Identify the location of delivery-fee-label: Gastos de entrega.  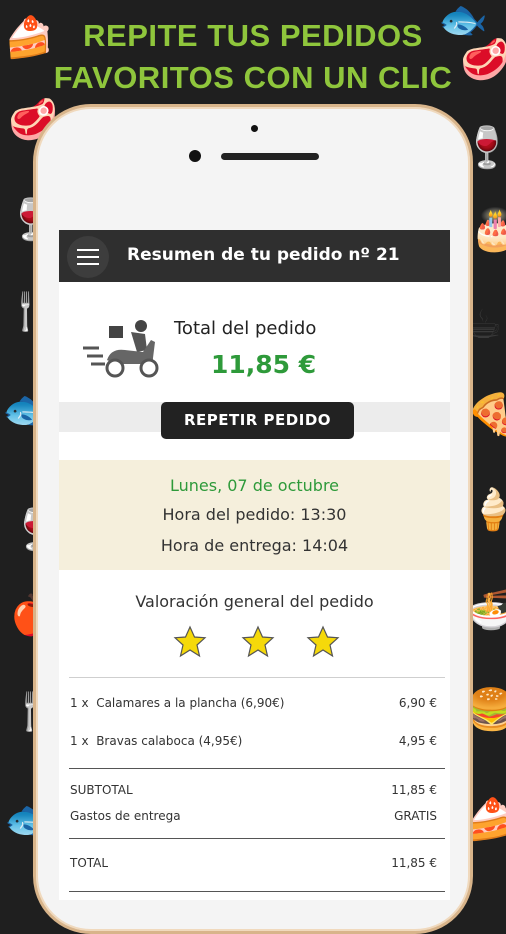
(125, 816).